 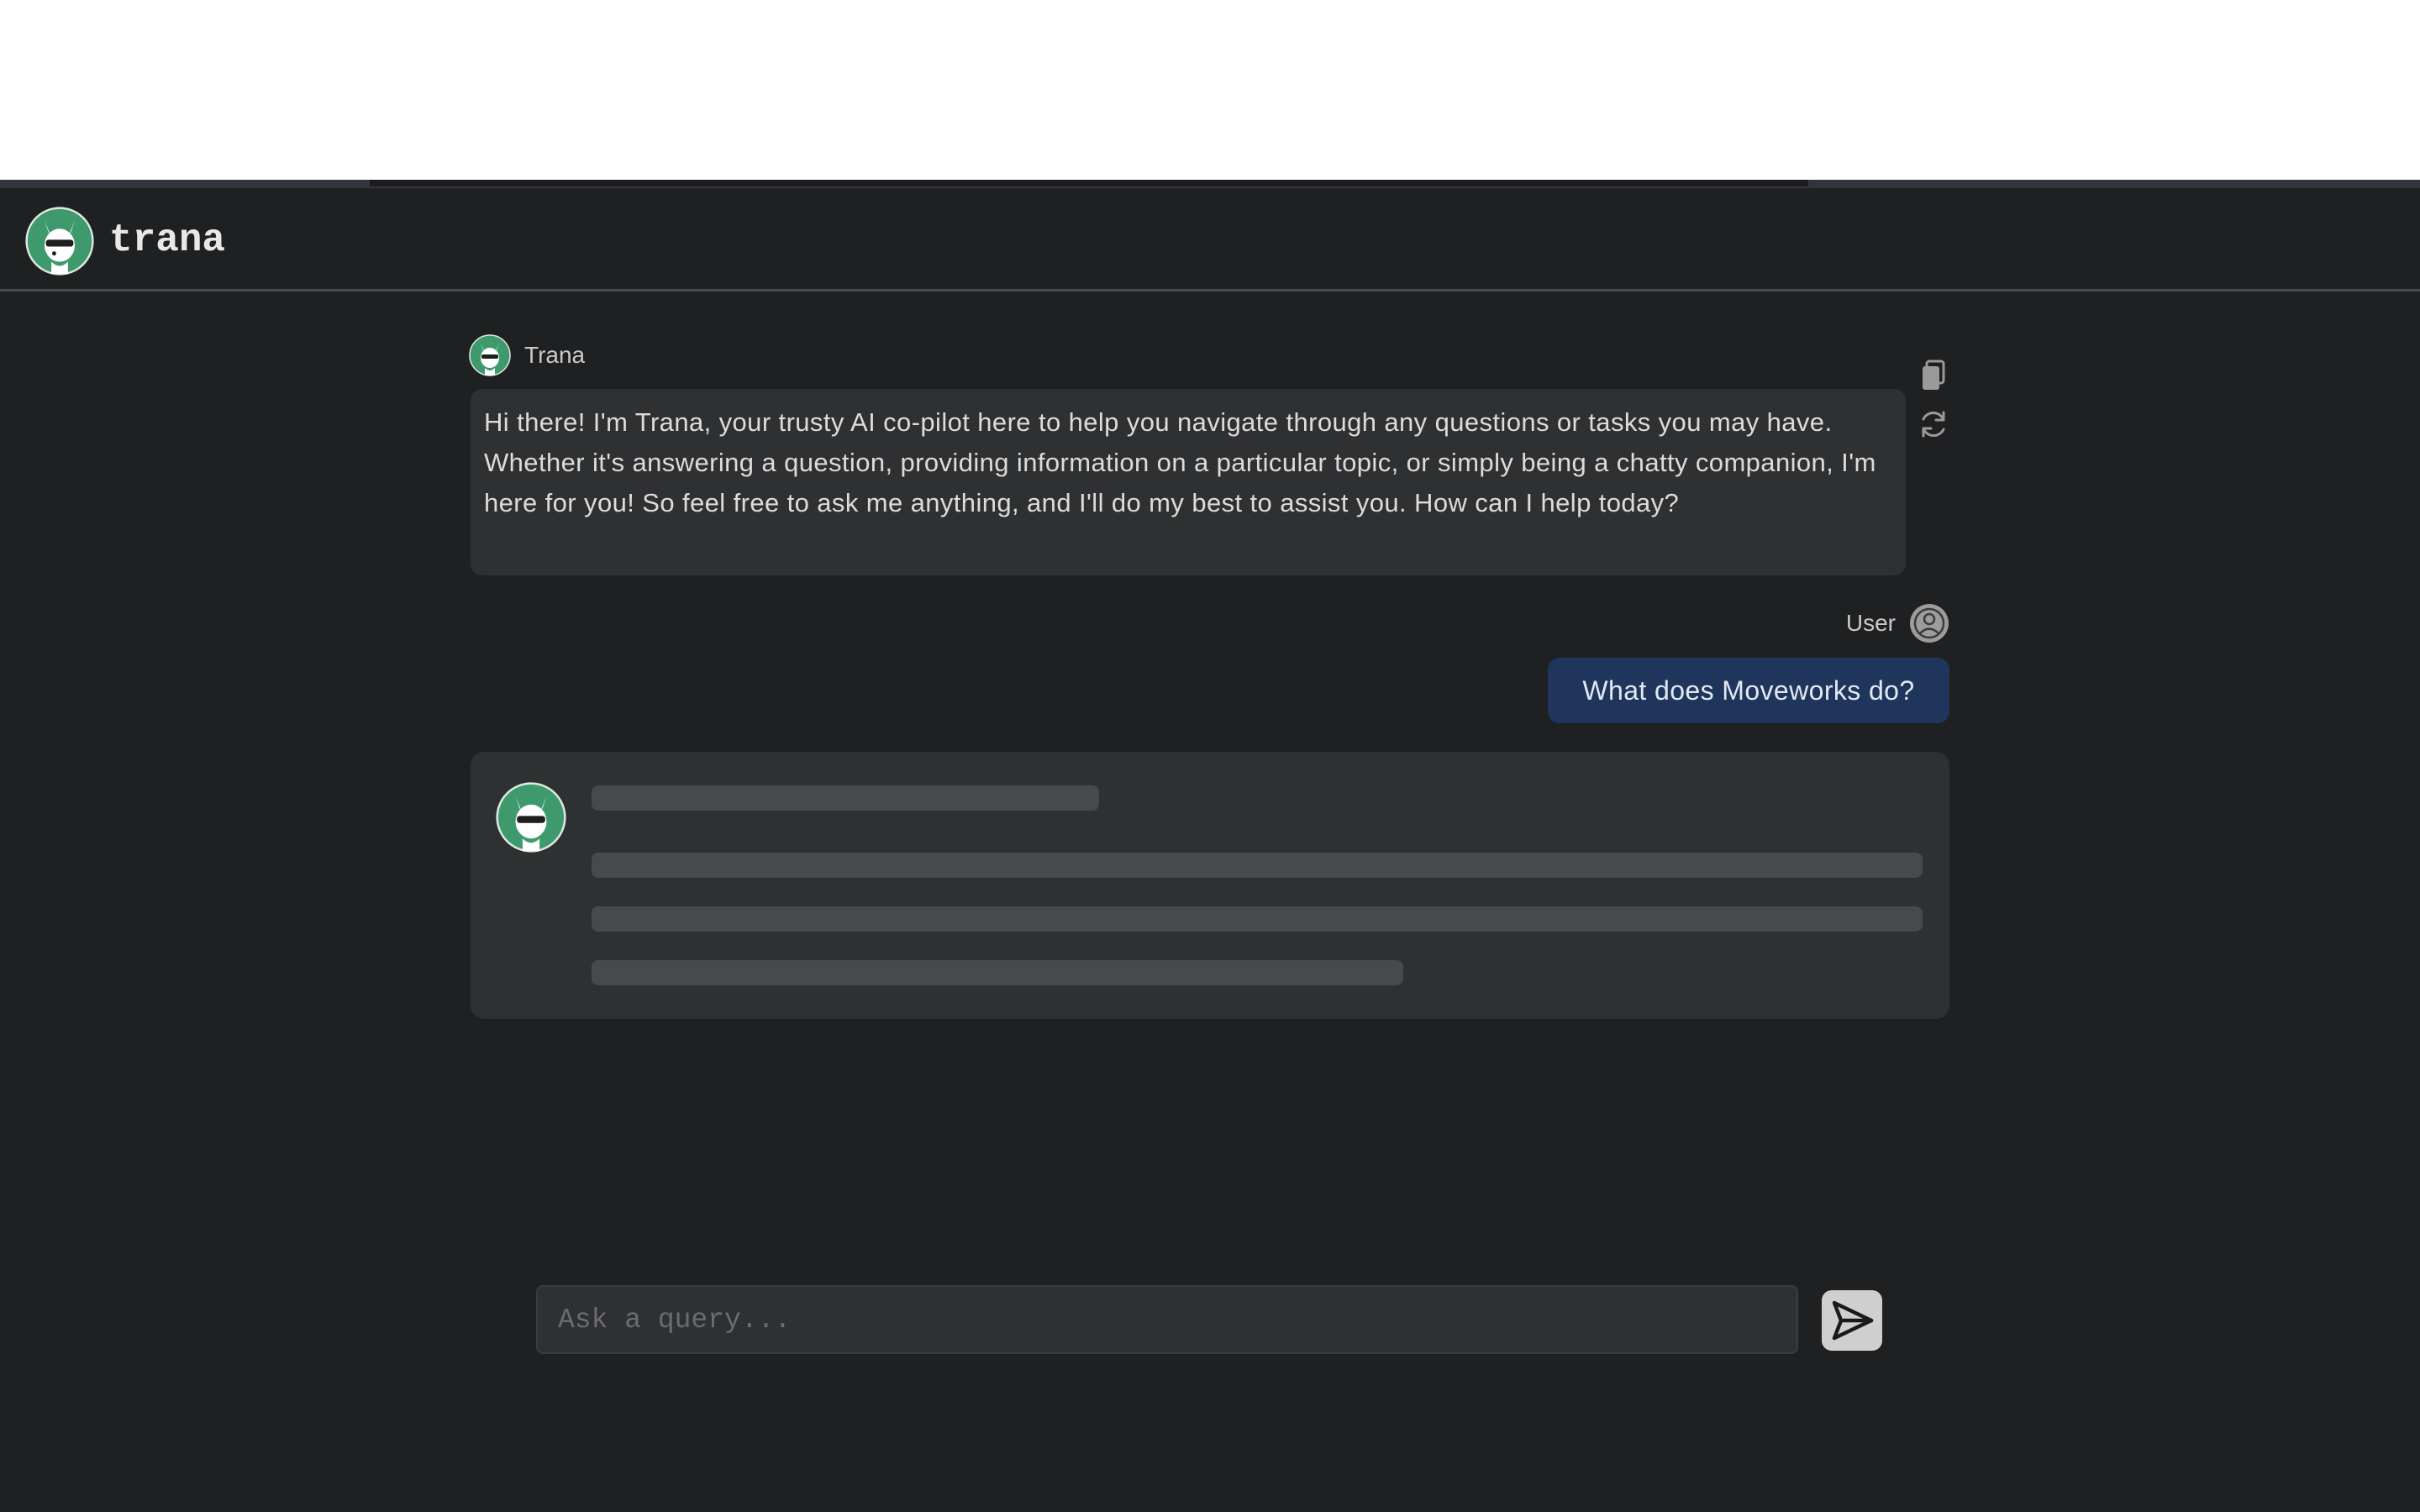 What do you see at coordinates (1933, 400) in the screenshot?
I see `message-actions` at bounding box center [1933, 400].